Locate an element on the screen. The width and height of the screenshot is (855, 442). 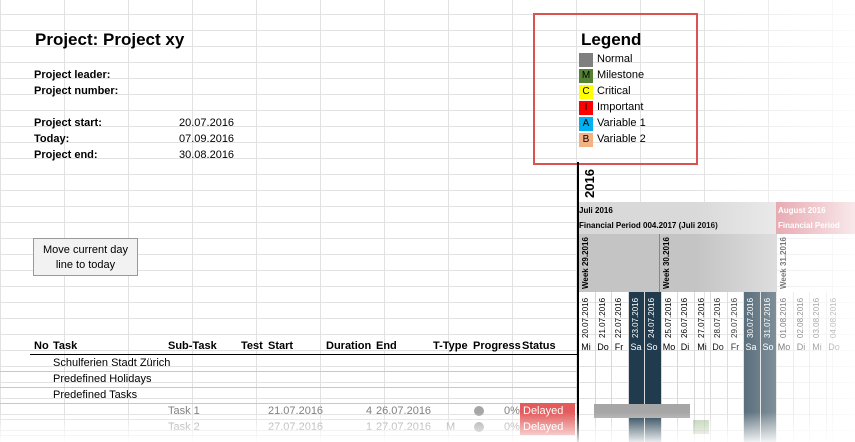
header-duration: Duration is located at coordinates (348, 346).